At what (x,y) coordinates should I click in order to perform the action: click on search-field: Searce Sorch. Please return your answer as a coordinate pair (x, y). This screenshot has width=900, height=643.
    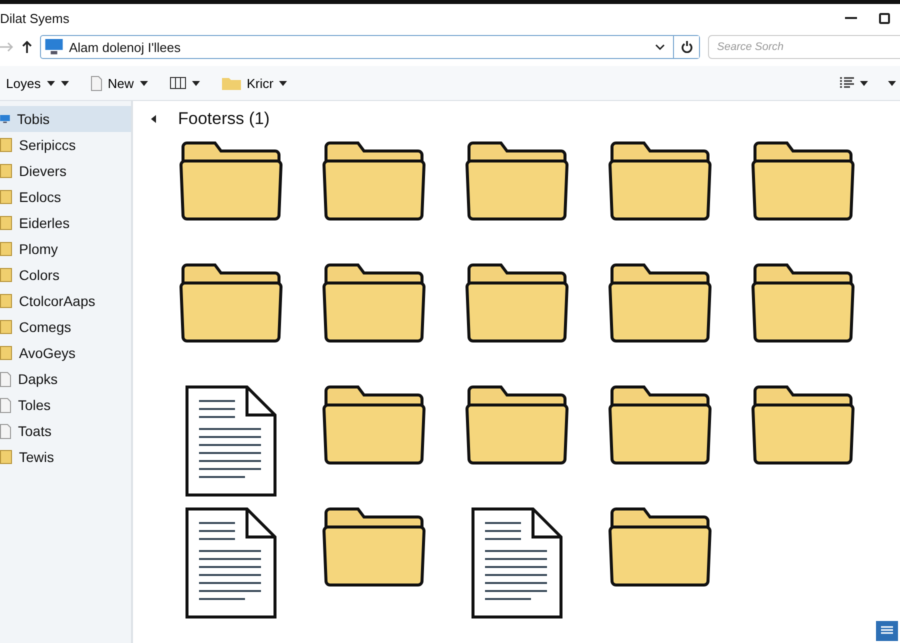
    Looking at the image, I should click on (804, 47).